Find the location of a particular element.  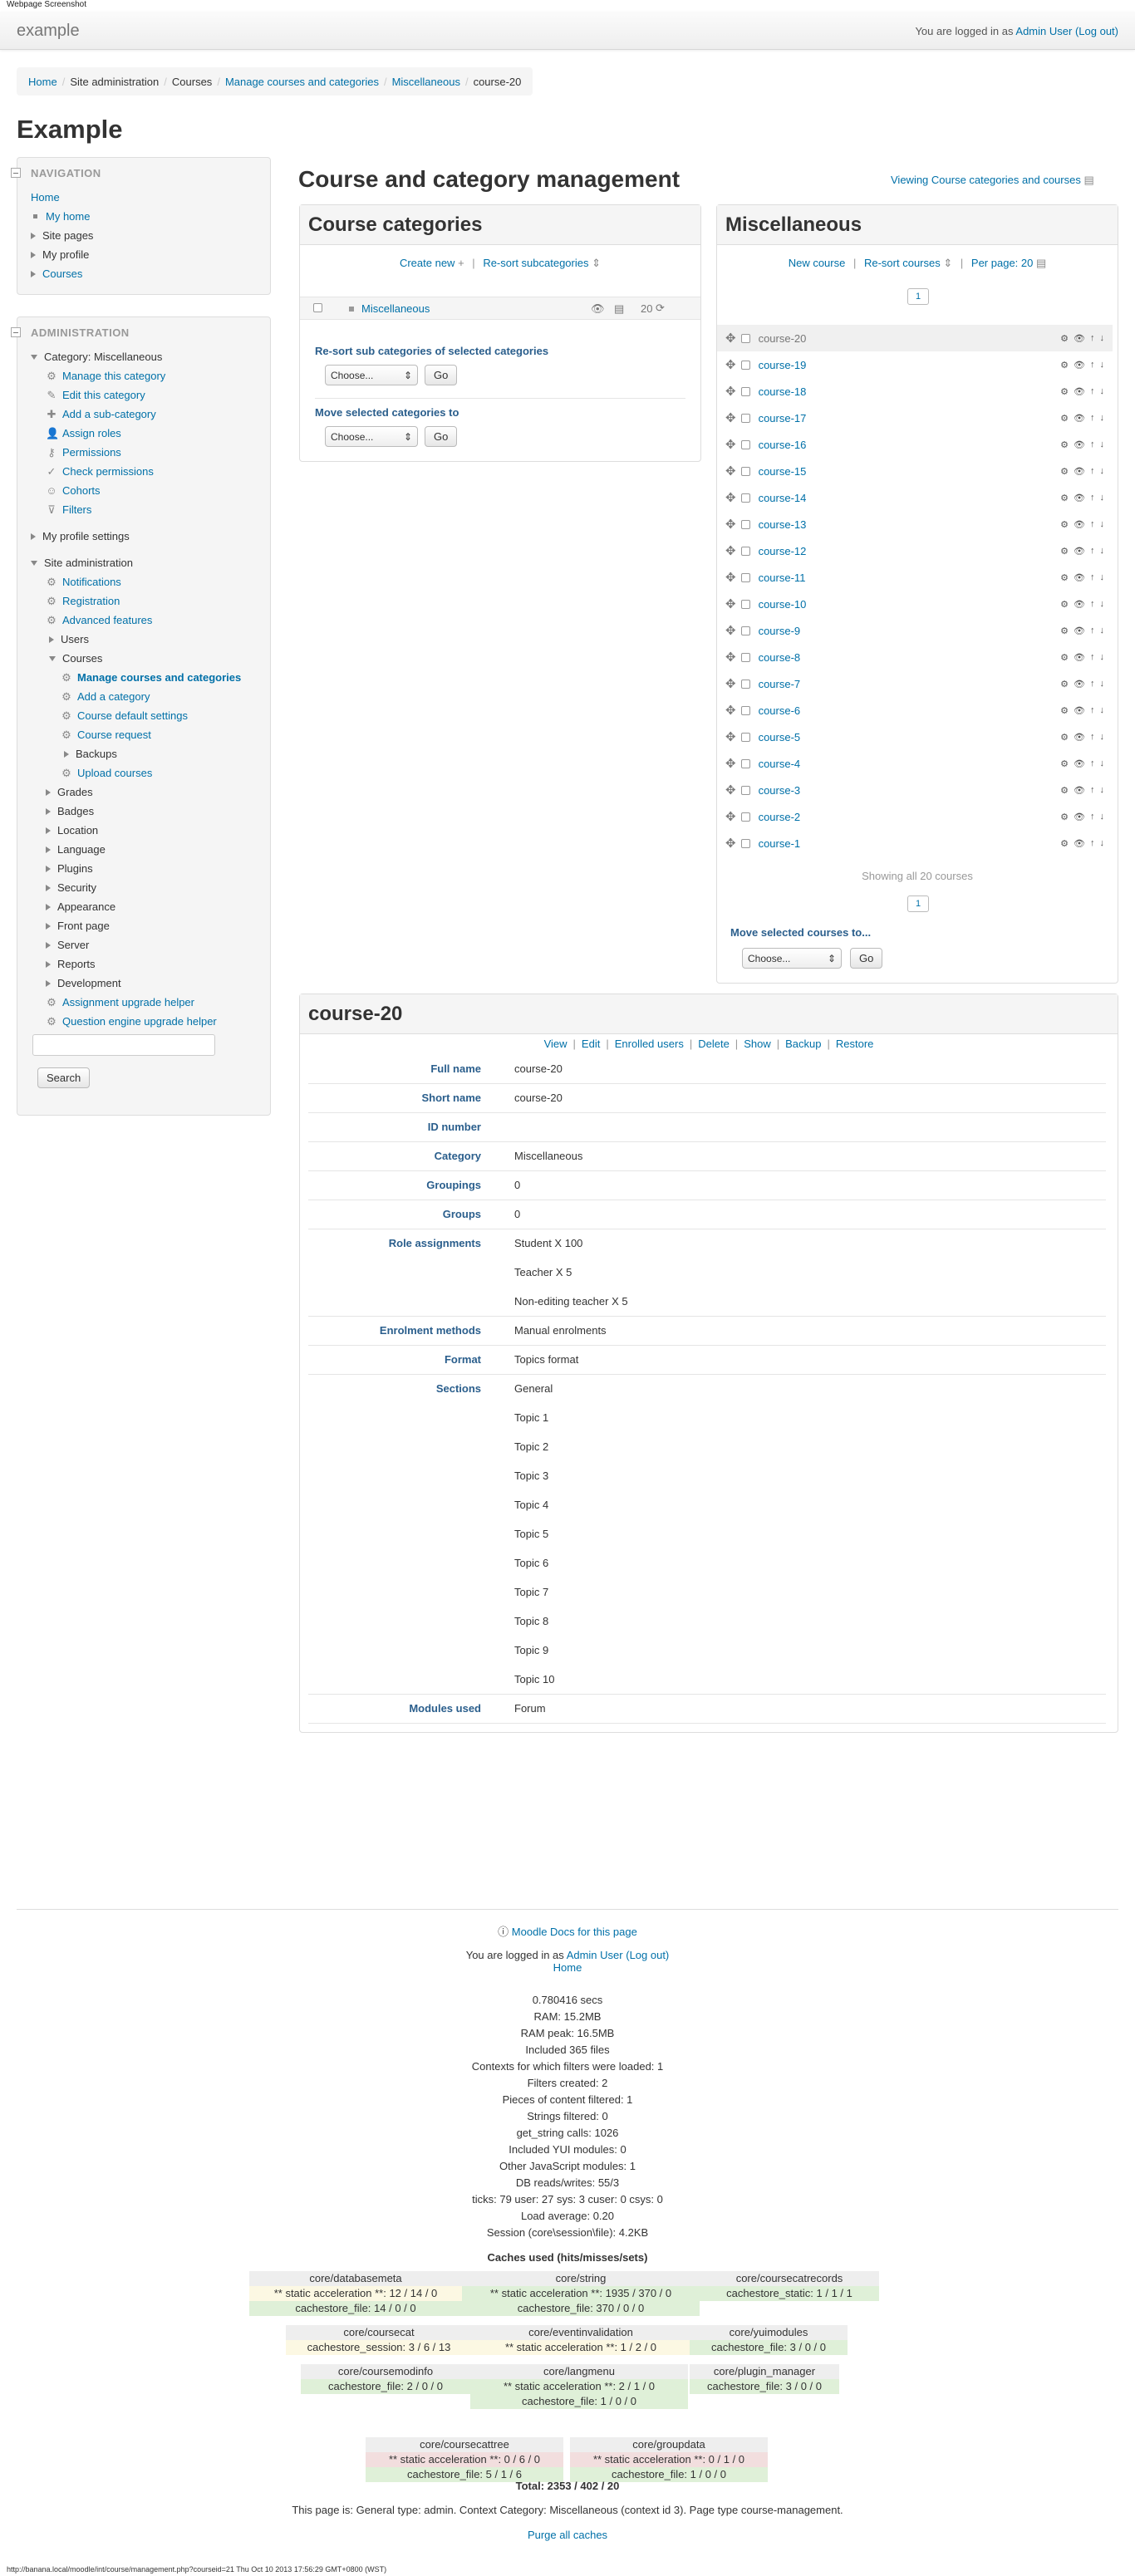

user-link: Admin User is located at coordinates (1043, 31).